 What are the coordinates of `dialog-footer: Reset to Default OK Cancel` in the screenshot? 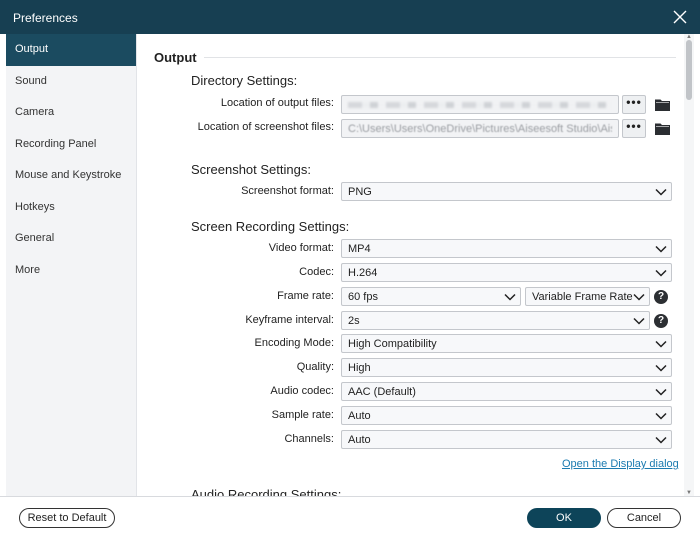 It's located at (350, 517).